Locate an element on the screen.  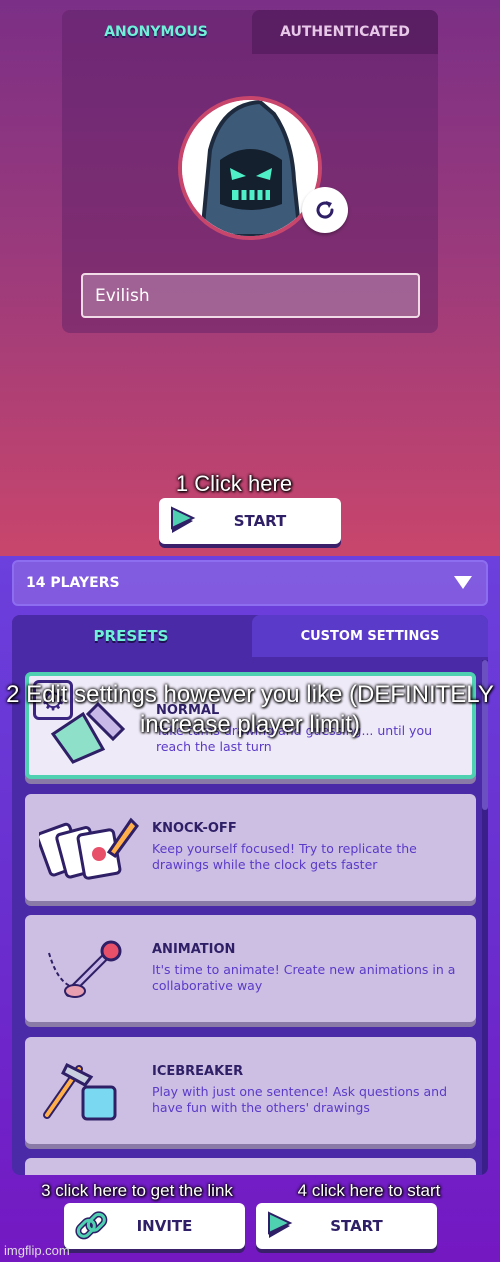
preset-partial is located at coordinates (250, 1166).